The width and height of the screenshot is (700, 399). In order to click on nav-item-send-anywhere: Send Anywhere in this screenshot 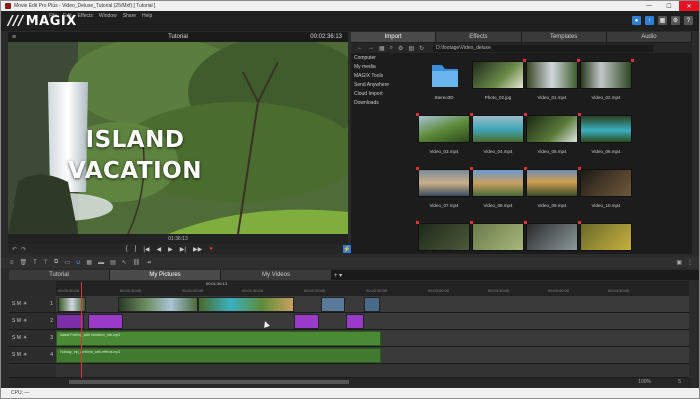, I will do `click(380, 85)`.